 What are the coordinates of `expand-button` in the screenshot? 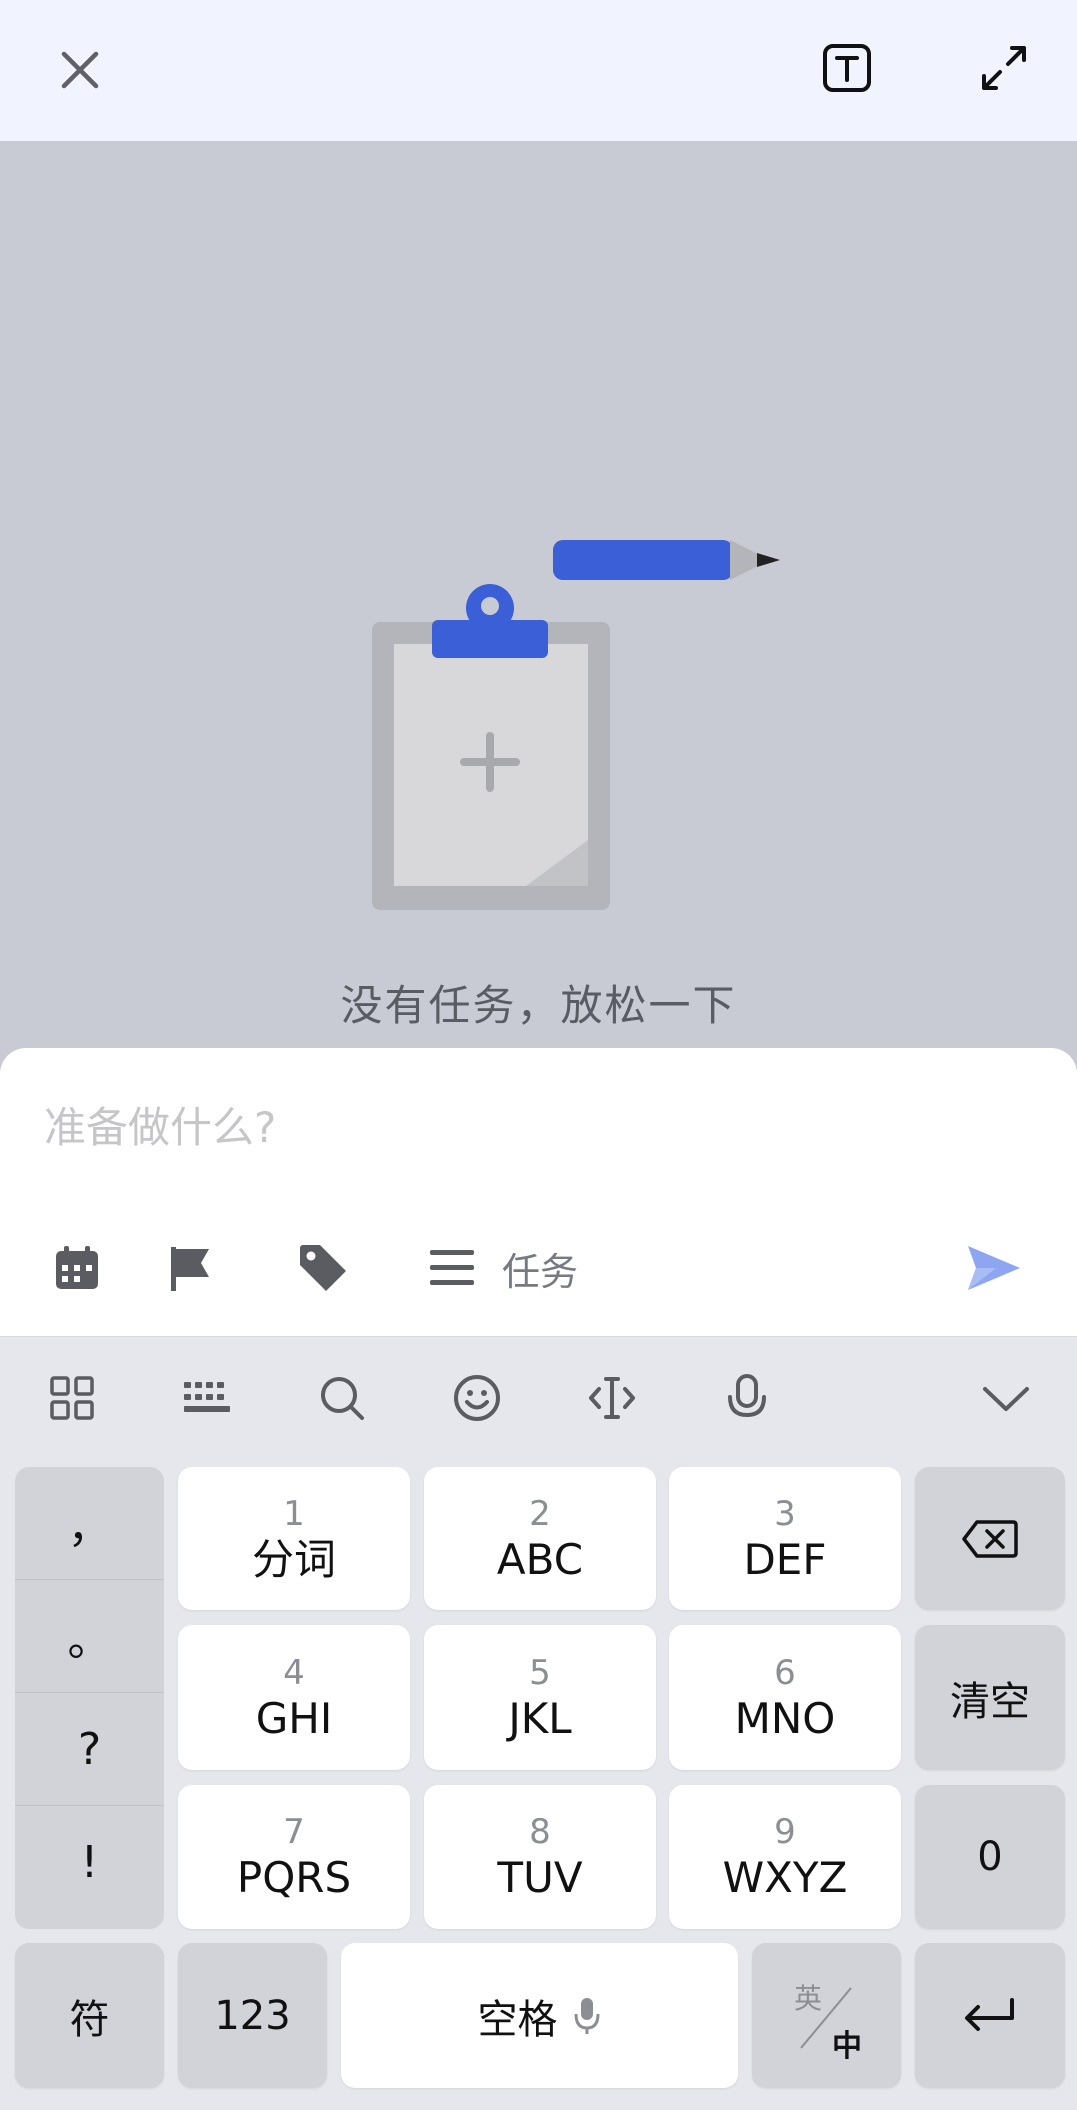 It's located at (1004, 68).